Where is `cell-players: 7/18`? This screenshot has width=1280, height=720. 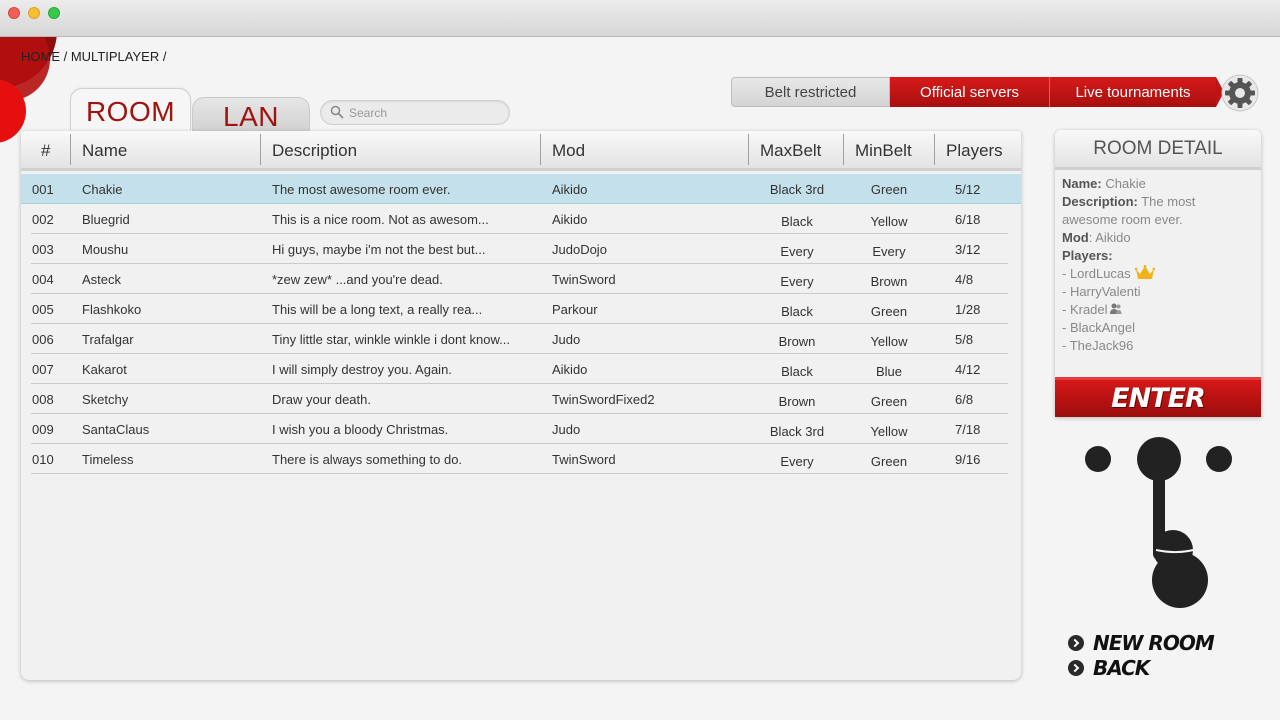 cell-players: 7/18 is located at coordinates (968, 429).